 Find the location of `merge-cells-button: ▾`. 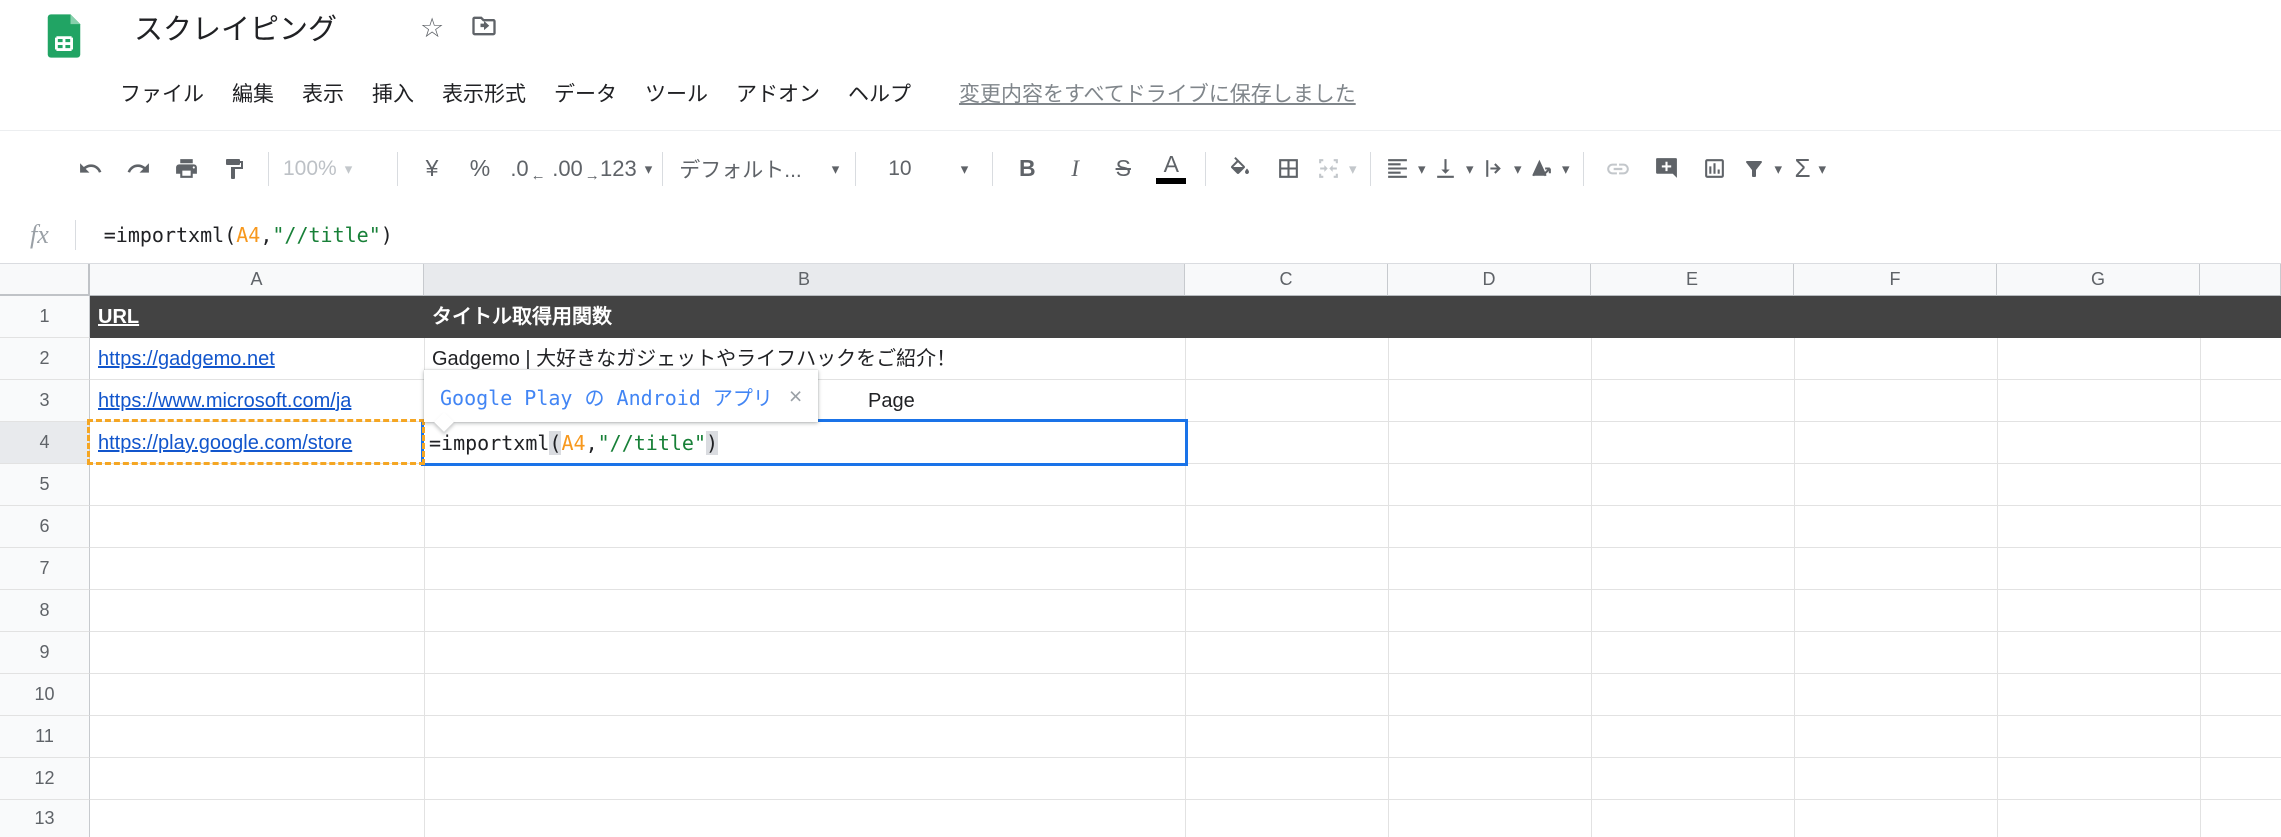

merge-cells-button: ▾ is located at coordinates (1336, 169).